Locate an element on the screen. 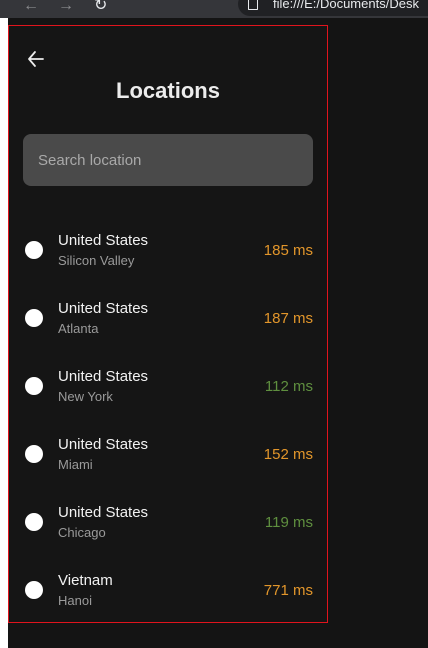  location-item: United States Atlanta 187 ms is located at coordinates (168, 326).